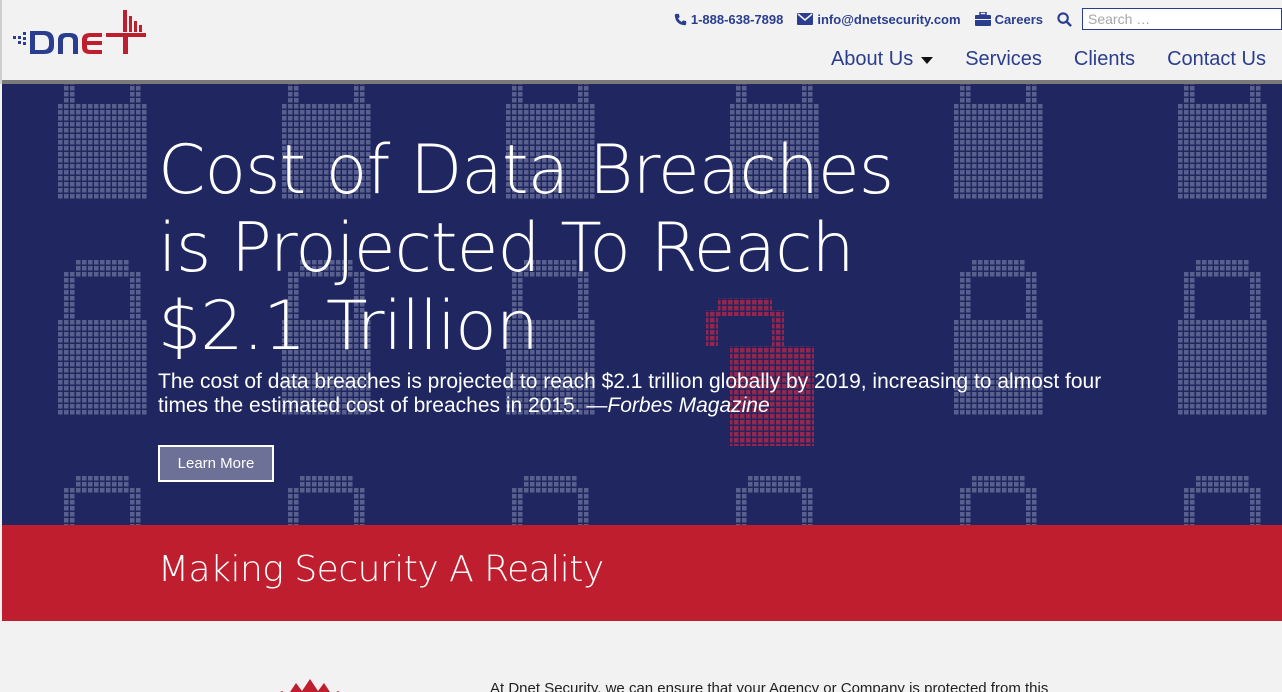  Describe the element at coordinates (982, 19) in the screenshot. I see `briefcase-icon` at that location.